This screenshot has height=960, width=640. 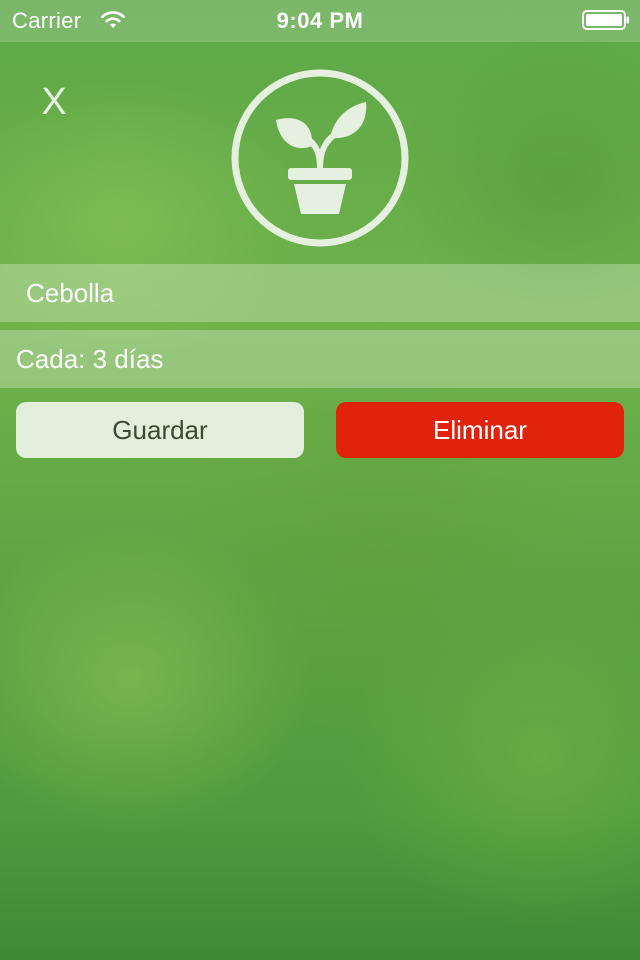 What do you see at coordinates (320, 158) in the screenshot?
I see `plant-icon` at bounding box center [320, 158].